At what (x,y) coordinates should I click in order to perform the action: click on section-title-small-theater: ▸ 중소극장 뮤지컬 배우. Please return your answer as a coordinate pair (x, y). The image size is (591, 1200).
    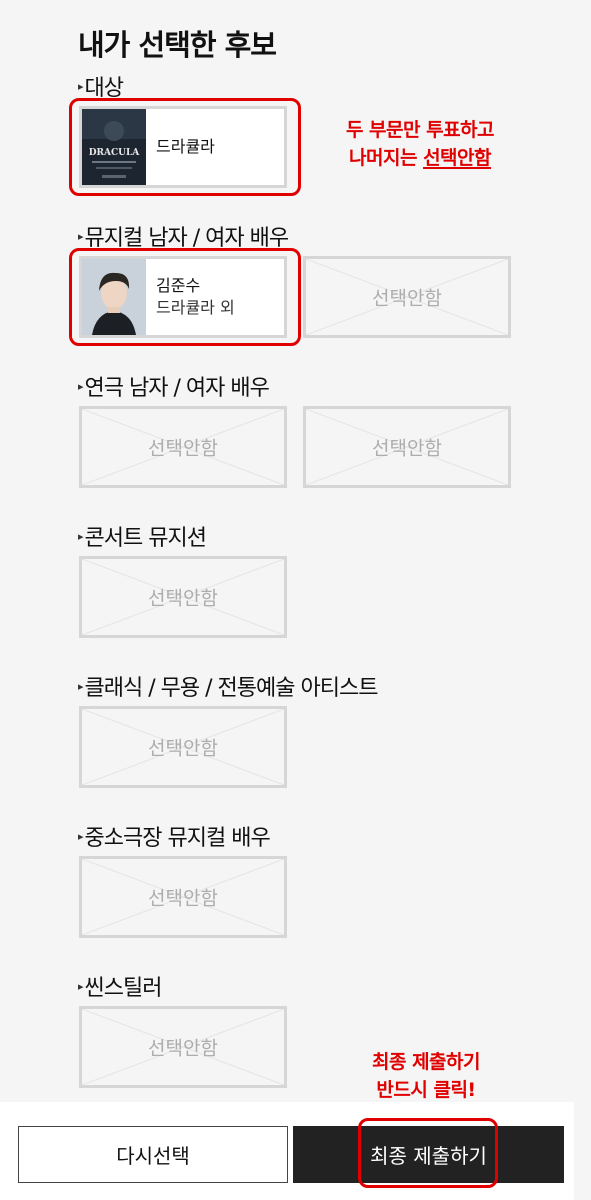
    Looking at the image, I should click on (174, 836).